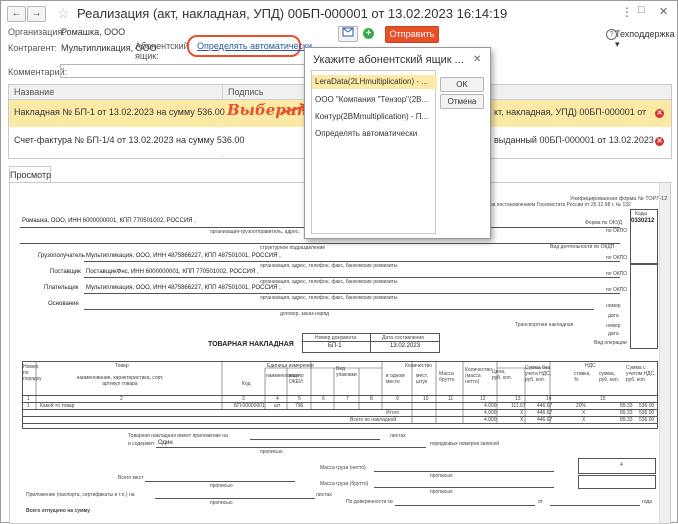  I want to click on arrow-left-icon: ←, so click(16, 13).